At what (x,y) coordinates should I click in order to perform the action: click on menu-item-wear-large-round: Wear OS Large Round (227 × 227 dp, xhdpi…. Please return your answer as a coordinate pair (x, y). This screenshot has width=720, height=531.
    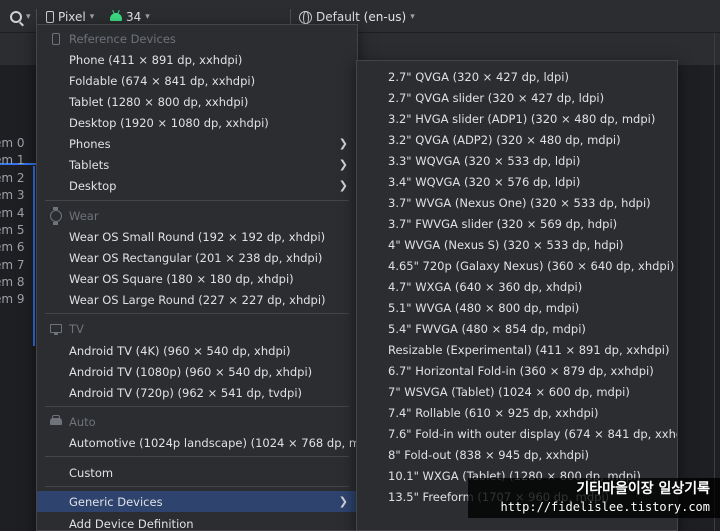
    Looking at the image, I should click on (197, 299).